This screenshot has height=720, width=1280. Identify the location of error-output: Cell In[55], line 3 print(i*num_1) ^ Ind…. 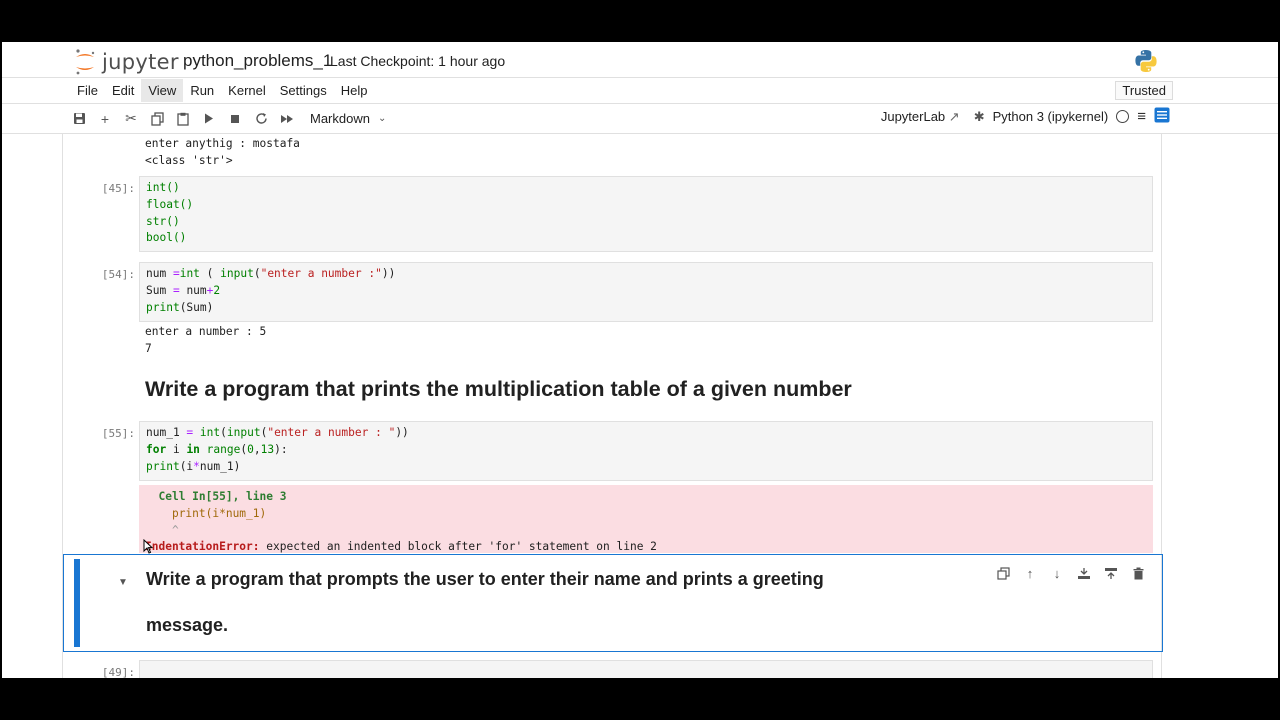
(646, 519).